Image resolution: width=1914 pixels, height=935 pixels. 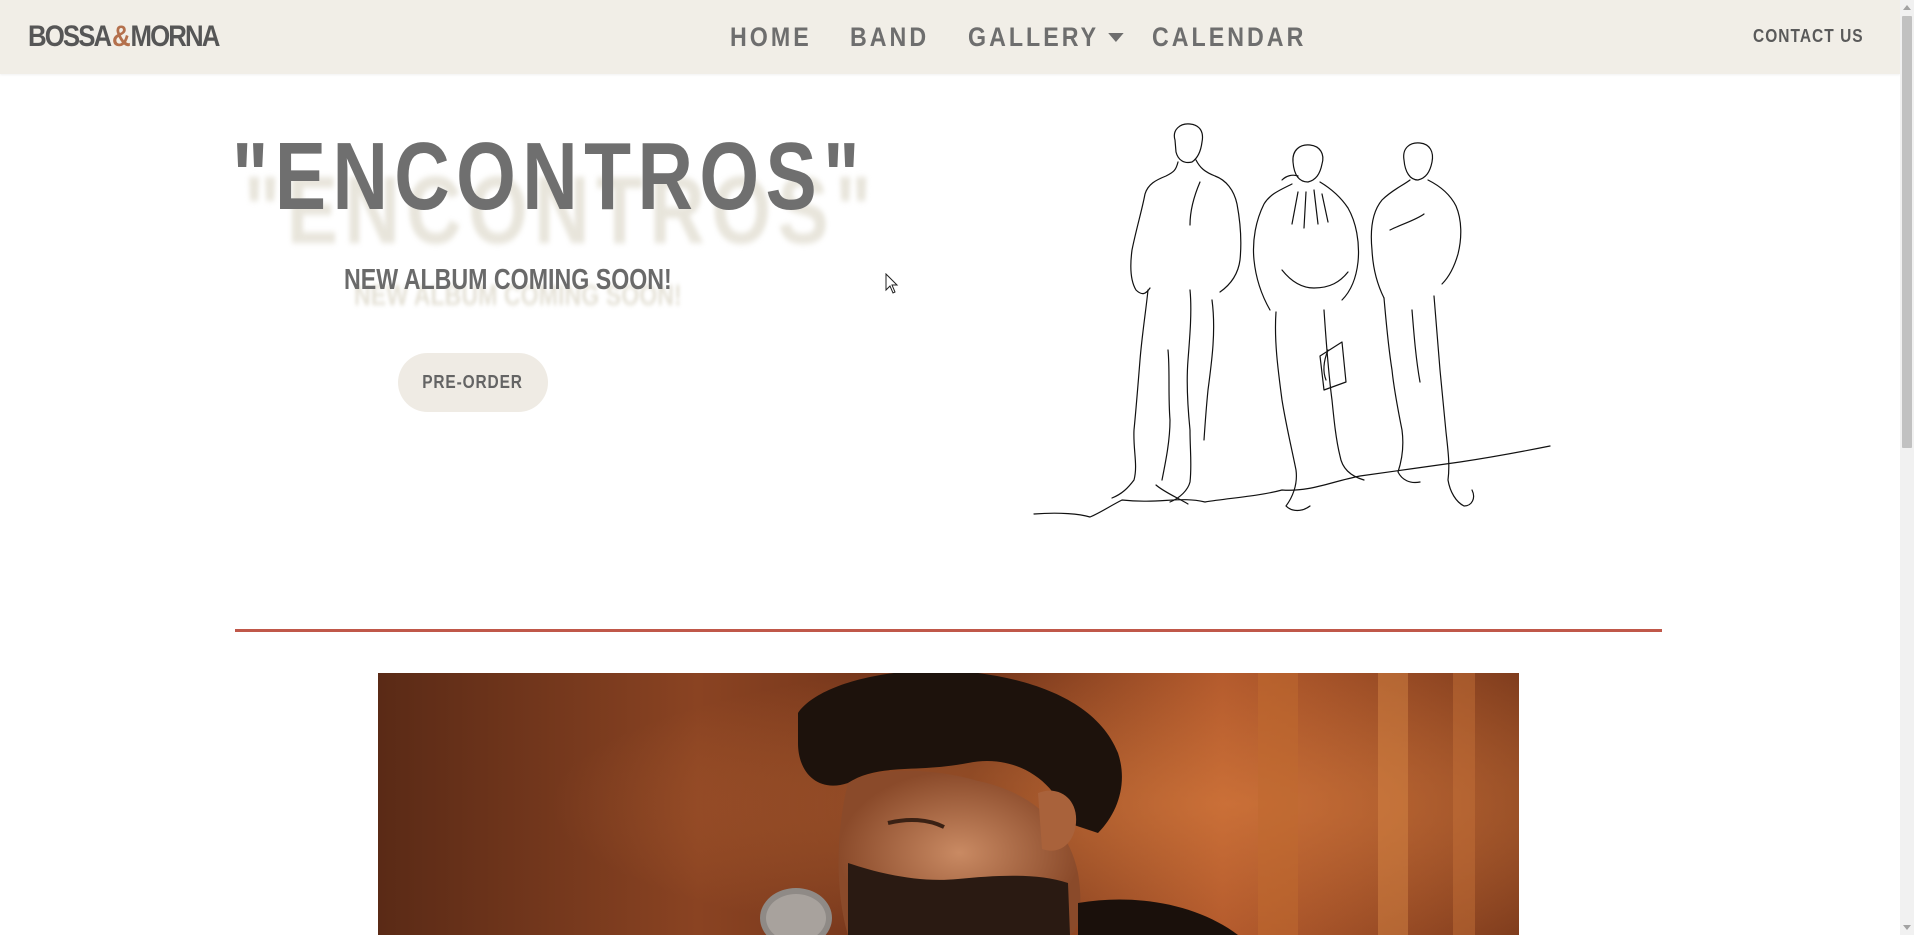 I want to click on nav-item-calendar: CALENDAR, so click(x=1229, y=37).